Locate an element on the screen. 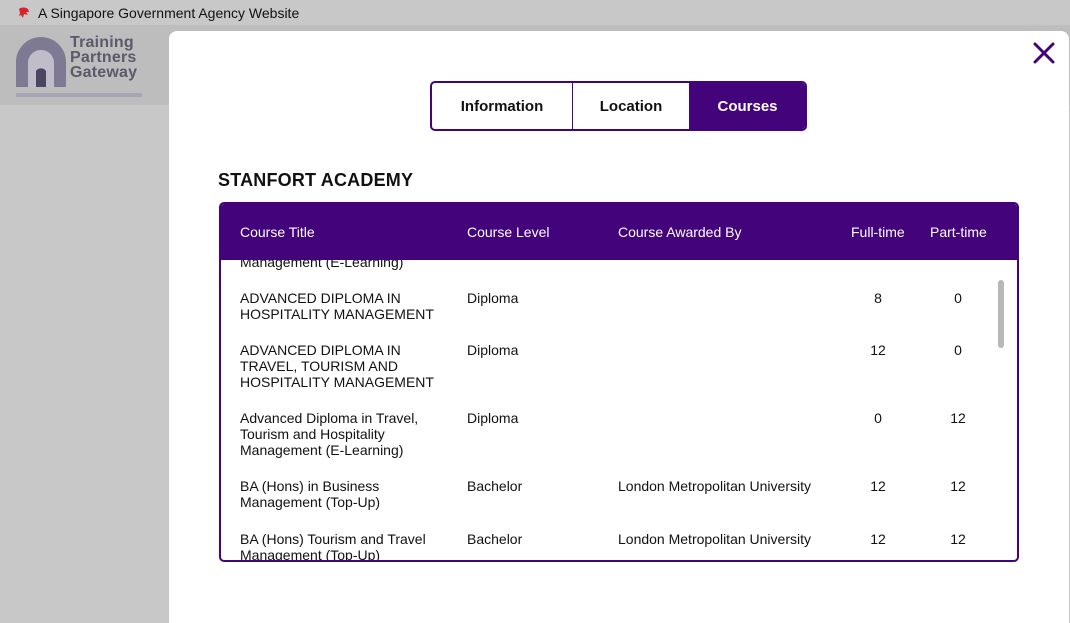 The height and width of the screenshot is (623, 1070). course-full-time: 8 is located at coordinates (878, 298).